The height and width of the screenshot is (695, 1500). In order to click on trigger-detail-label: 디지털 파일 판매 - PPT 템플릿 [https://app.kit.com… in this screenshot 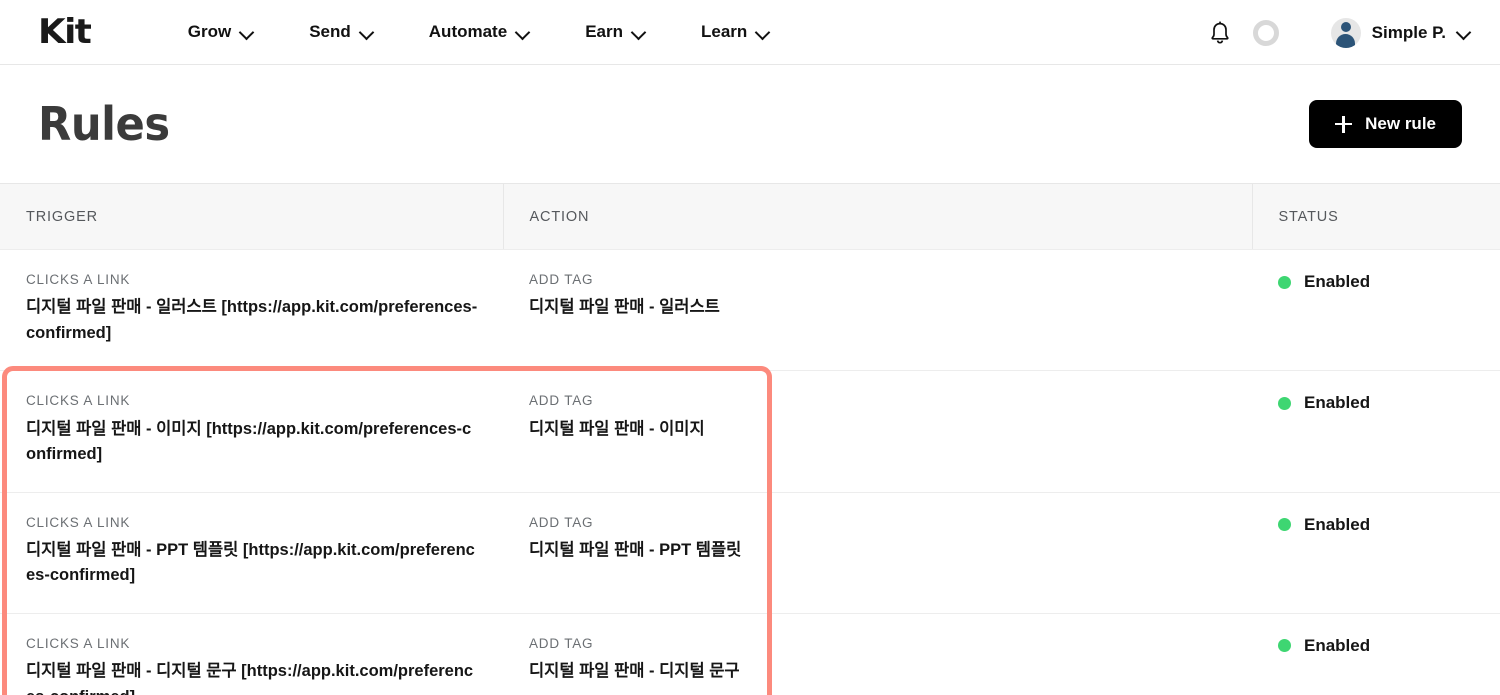, I will do `click(250, 562)`.